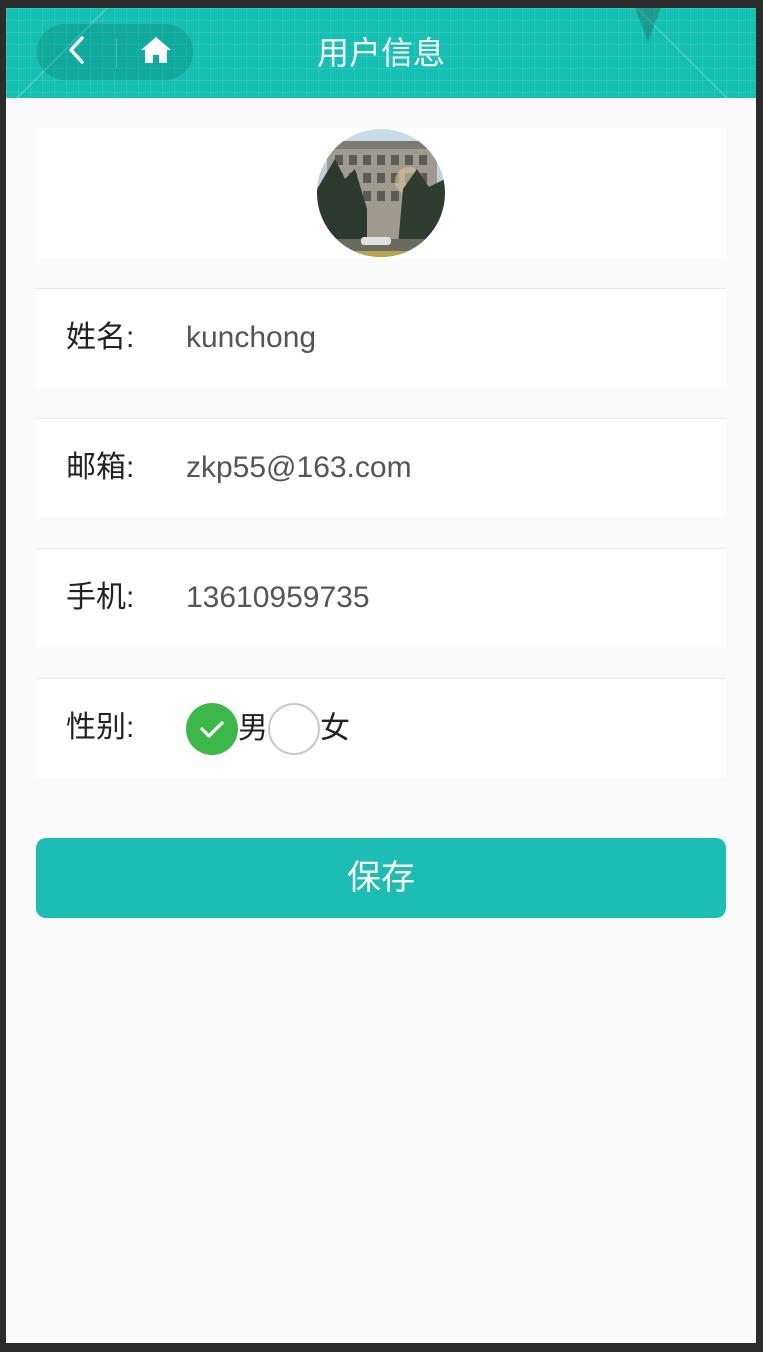  I want to click on email-label: 邮箱:, so click(100, 467).